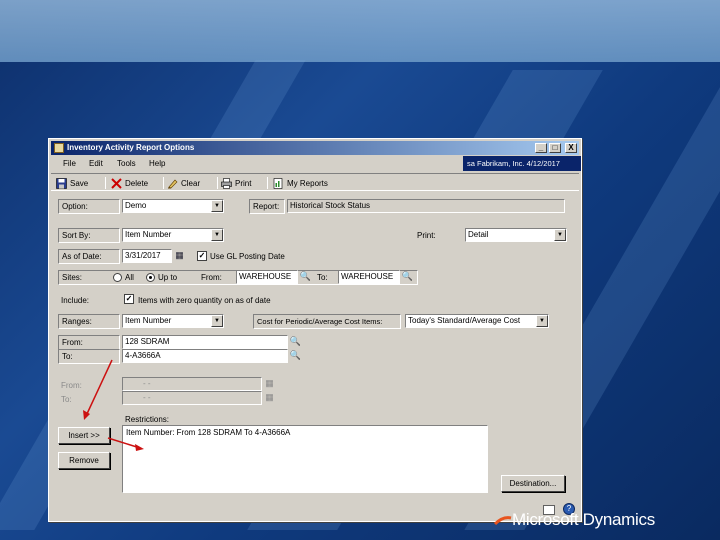  I want to click on annotation-arrow-to-insert, so click(99, 388).